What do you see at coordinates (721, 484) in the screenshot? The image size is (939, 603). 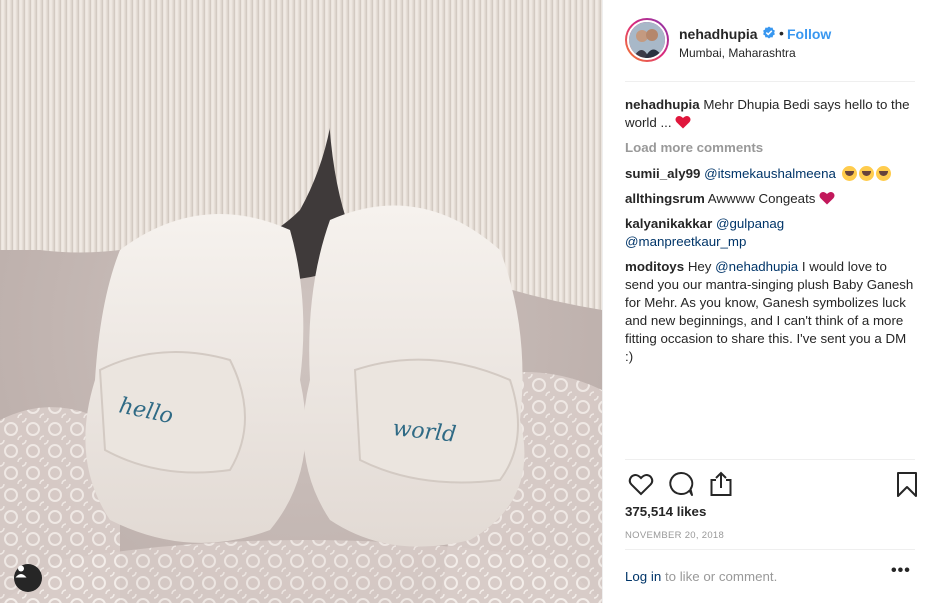 I see `share-upload-icon` at bounding box center [721, 484].